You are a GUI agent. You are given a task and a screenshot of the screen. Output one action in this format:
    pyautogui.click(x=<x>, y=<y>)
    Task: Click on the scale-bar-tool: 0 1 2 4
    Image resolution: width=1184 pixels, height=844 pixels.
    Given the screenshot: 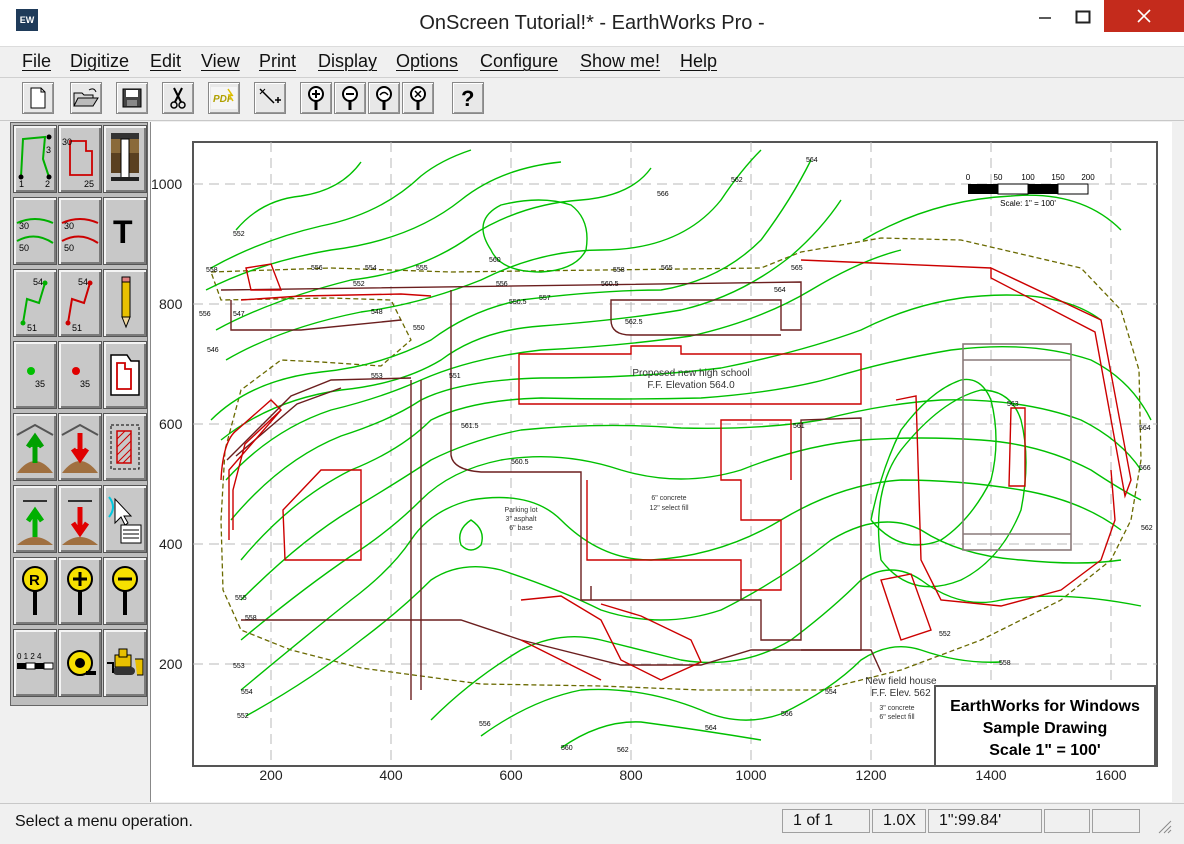 What is the action you would take?
    pyautogui.click(x=35, y=663)
    